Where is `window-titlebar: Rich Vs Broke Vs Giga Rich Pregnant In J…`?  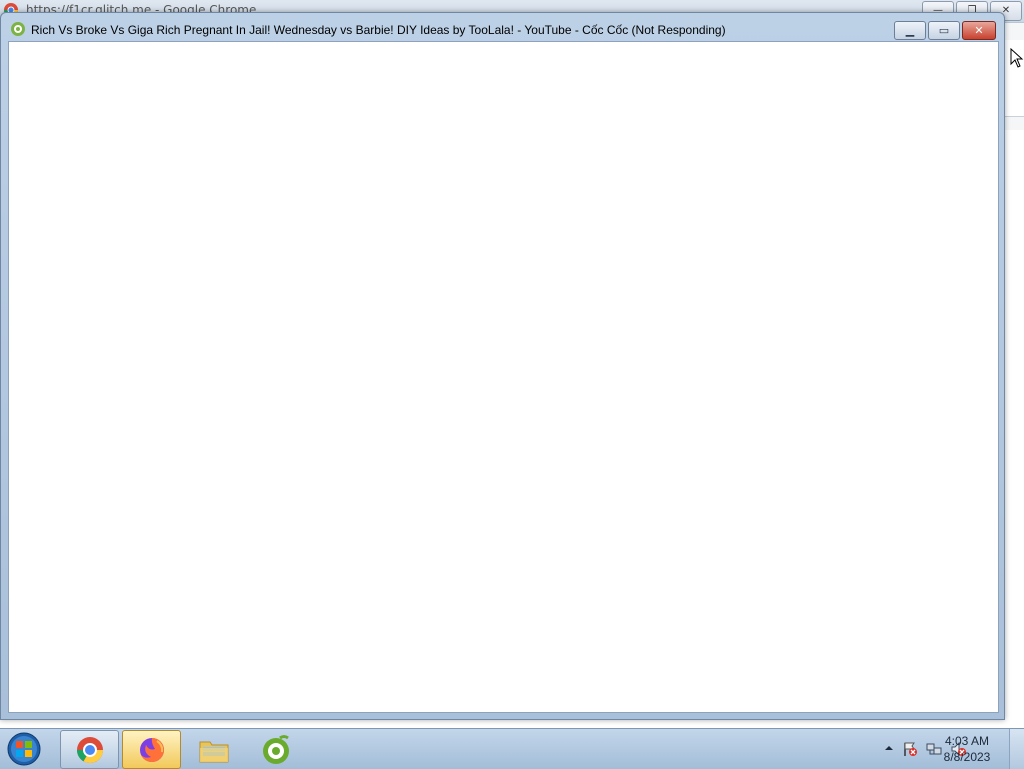
window-titlebar: Rich Vs Broke Vs Giga Rich Pregnant In J… is located at coordinates (502, 27).